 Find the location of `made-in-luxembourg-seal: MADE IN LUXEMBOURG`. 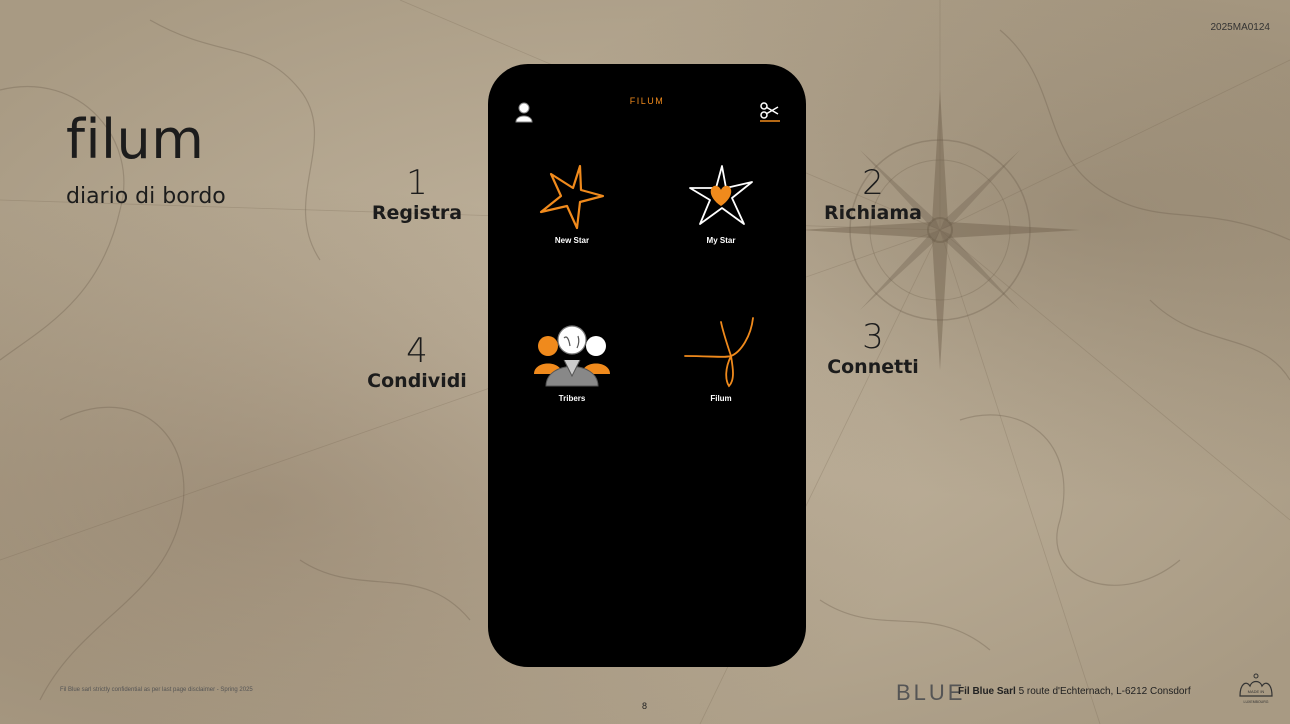

made-in-luxembourg-seal: MADE IN LUXEMBOURG is located at coordinates (1256, 688).